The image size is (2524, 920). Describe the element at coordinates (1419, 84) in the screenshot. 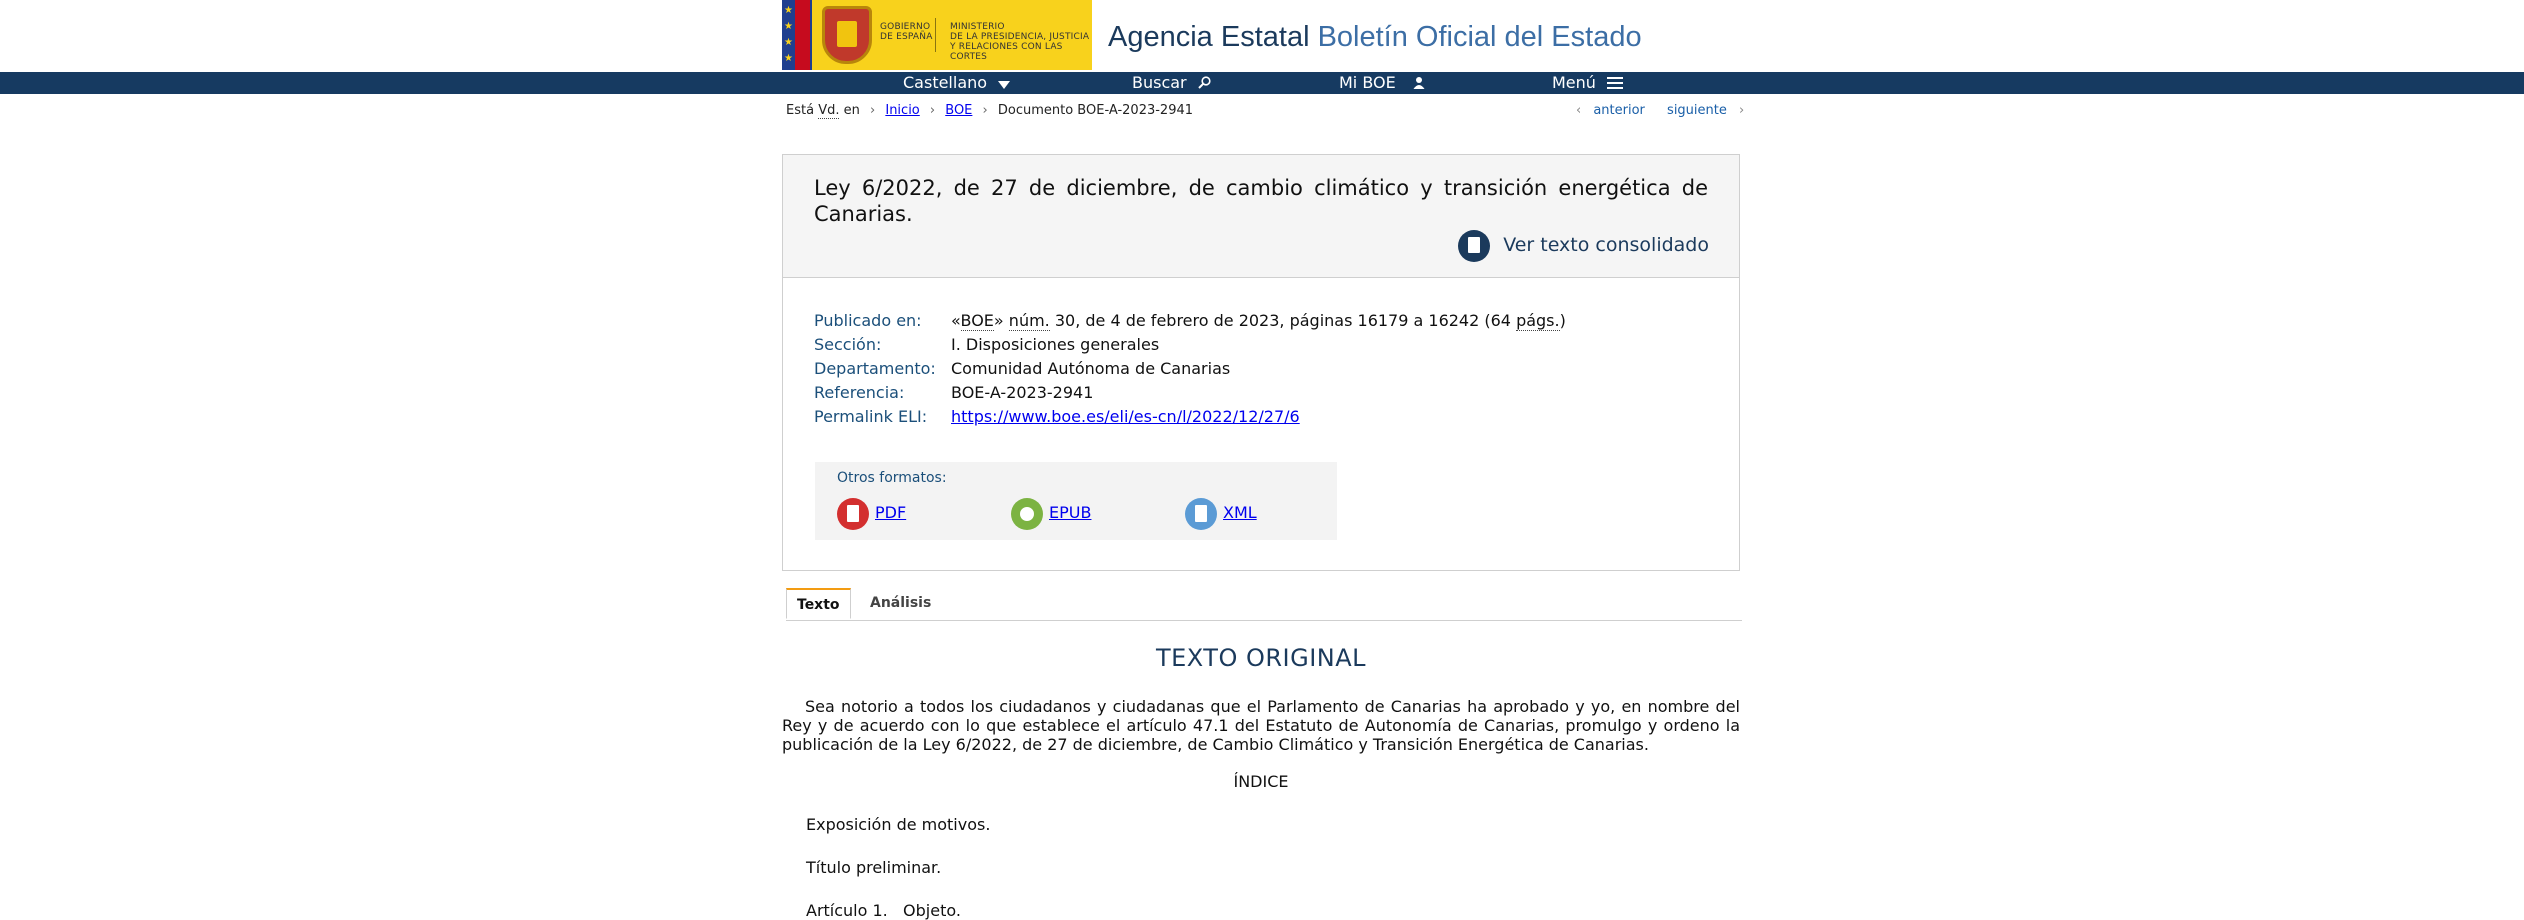

I see `user-icon` at that location.